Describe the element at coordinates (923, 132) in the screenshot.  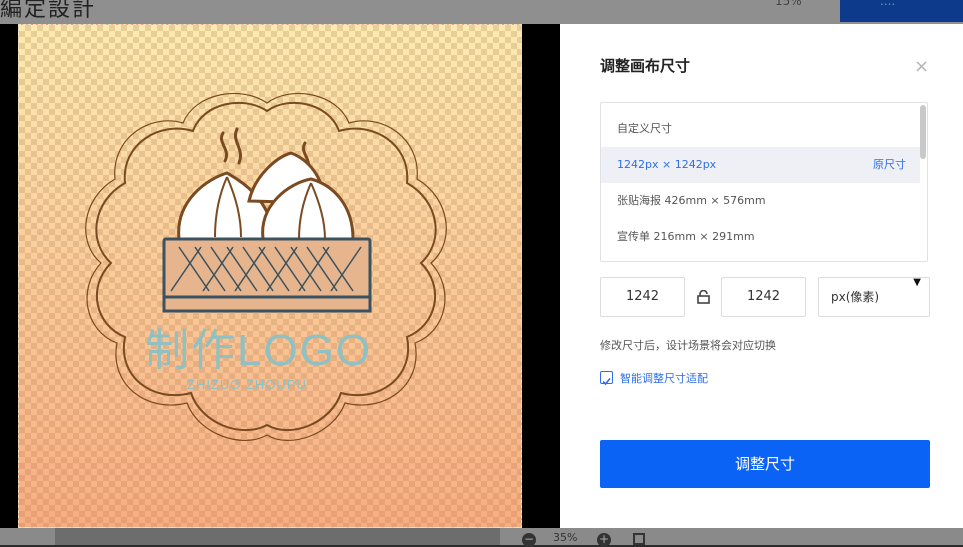
I see `list-scrollbar` at that location.